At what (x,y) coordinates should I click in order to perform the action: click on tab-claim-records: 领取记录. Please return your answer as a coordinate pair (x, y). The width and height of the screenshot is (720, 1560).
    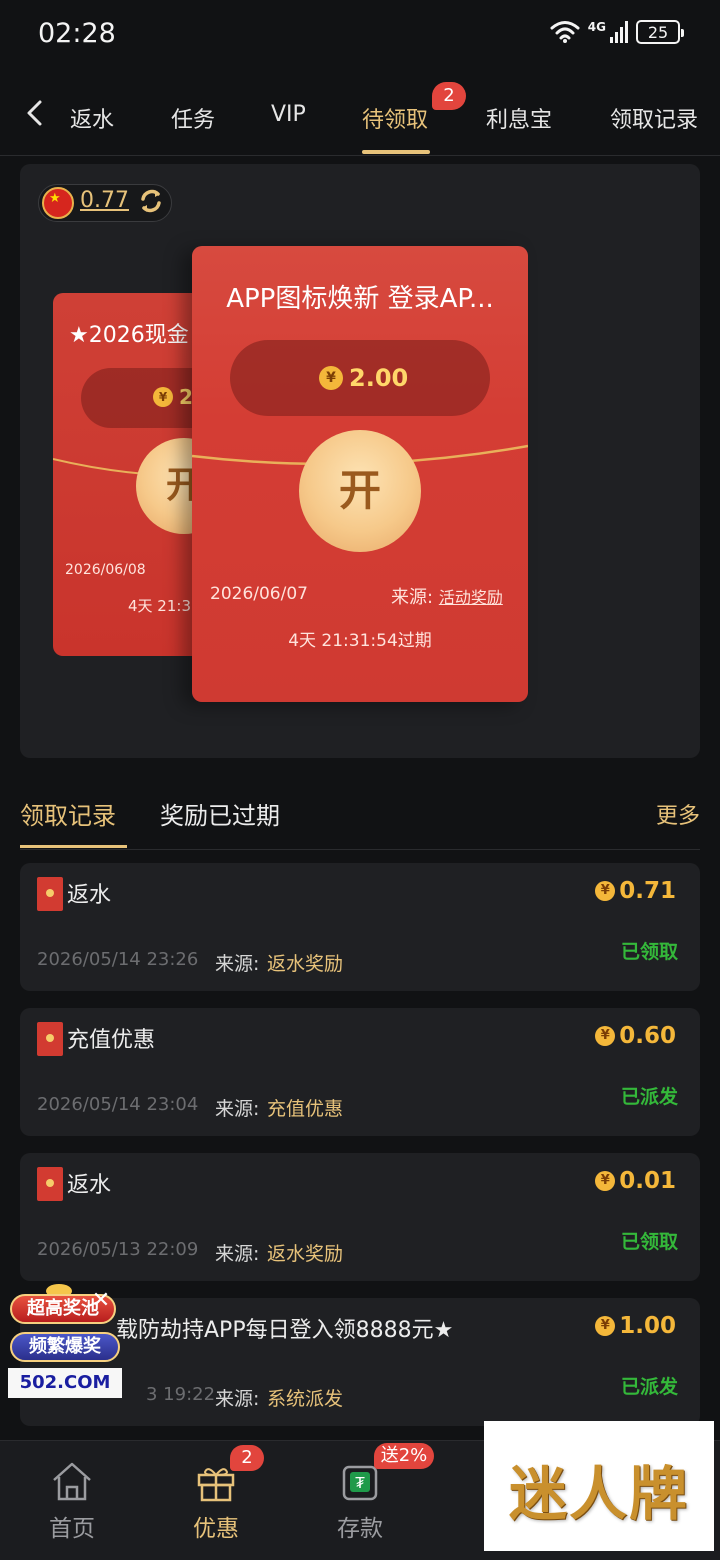
    Looking at the image, I should click on (68, 813).